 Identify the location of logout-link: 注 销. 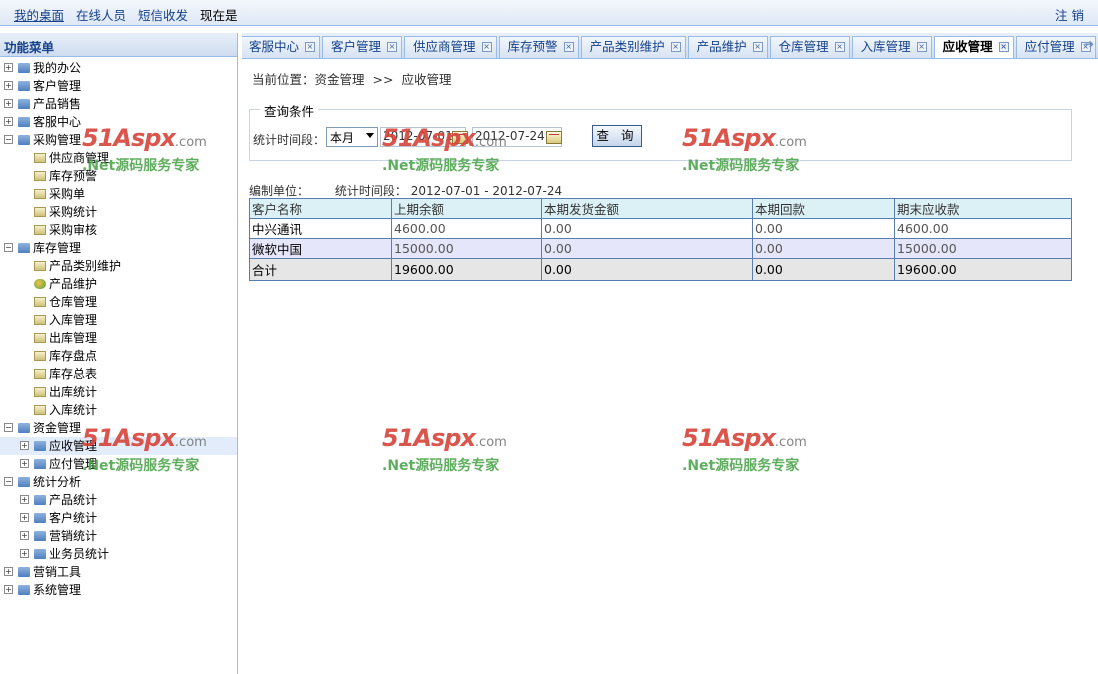
(1069, 14).